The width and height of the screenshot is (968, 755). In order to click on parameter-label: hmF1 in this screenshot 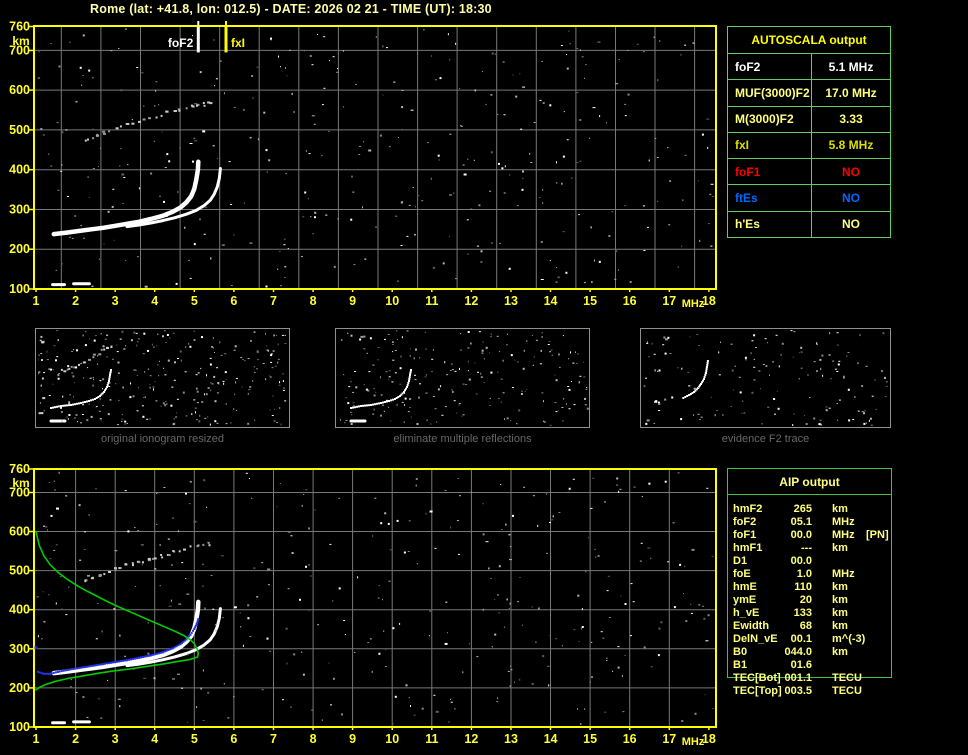, I will do `click(748, 548)`.